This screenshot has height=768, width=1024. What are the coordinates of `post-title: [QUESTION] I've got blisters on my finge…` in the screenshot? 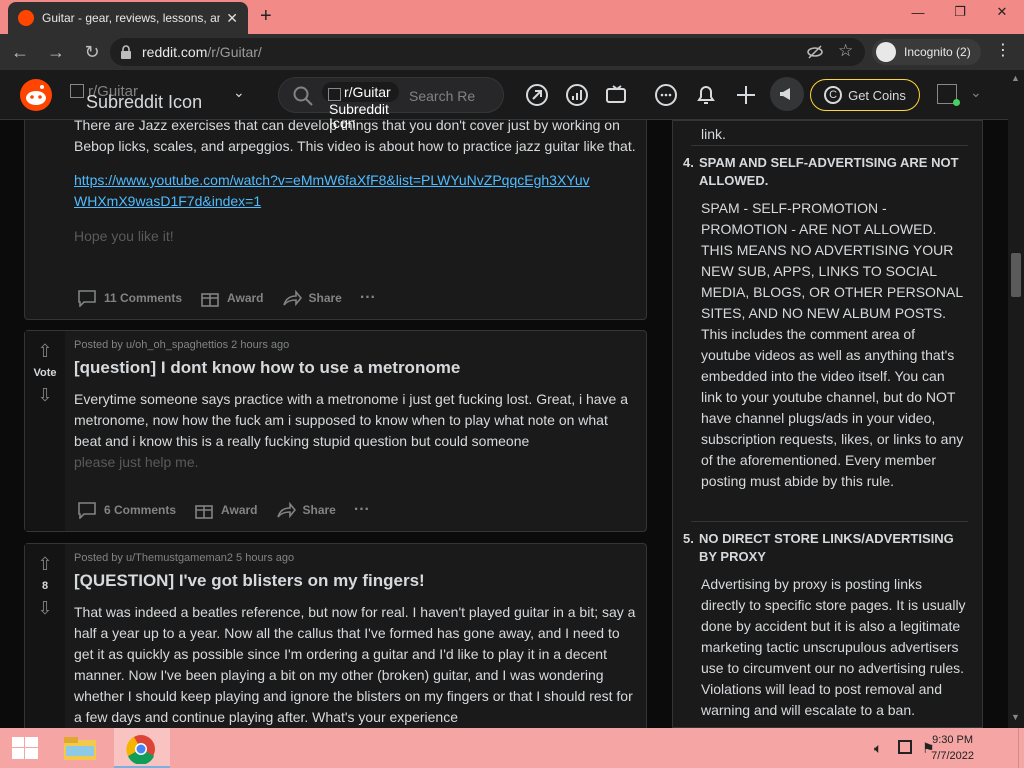 It's located at (355, 581).